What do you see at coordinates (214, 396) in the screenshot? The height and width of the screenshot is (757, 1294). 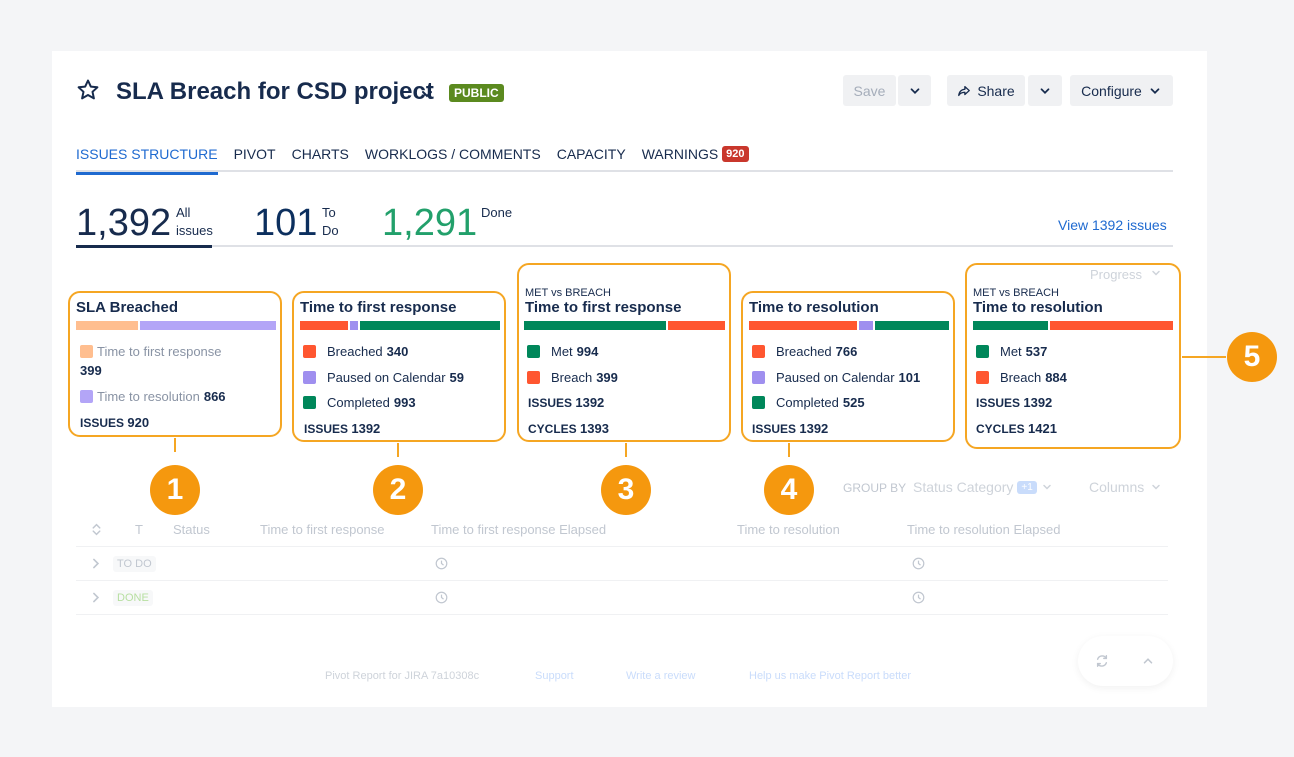 I see `legend-value-text: 866` at bounding box center [214, 396].